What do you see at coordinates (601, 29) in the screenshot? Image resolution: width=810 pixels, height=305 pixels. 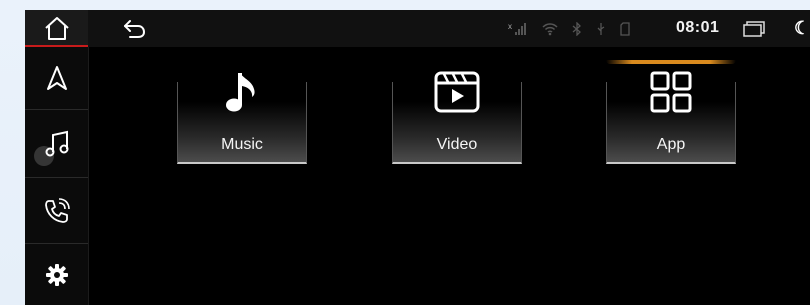 I see `usb-icon` at bounding box center [601, 29].